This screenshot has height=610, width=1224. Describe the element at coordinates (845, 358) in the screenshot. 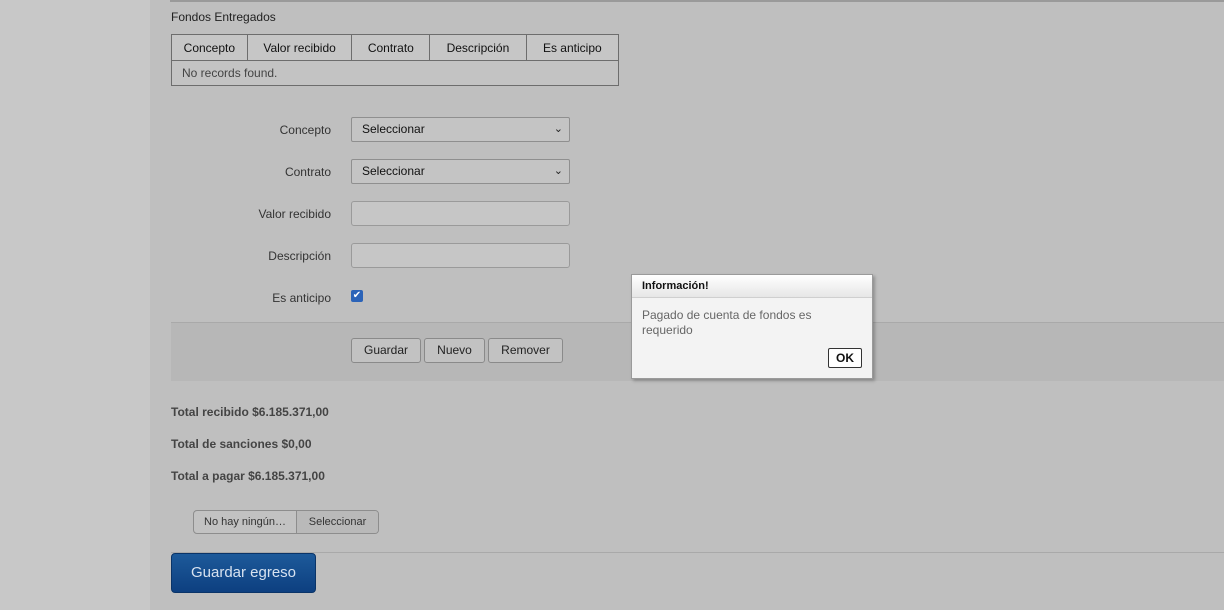

I see `ok-button: OK` at that location.